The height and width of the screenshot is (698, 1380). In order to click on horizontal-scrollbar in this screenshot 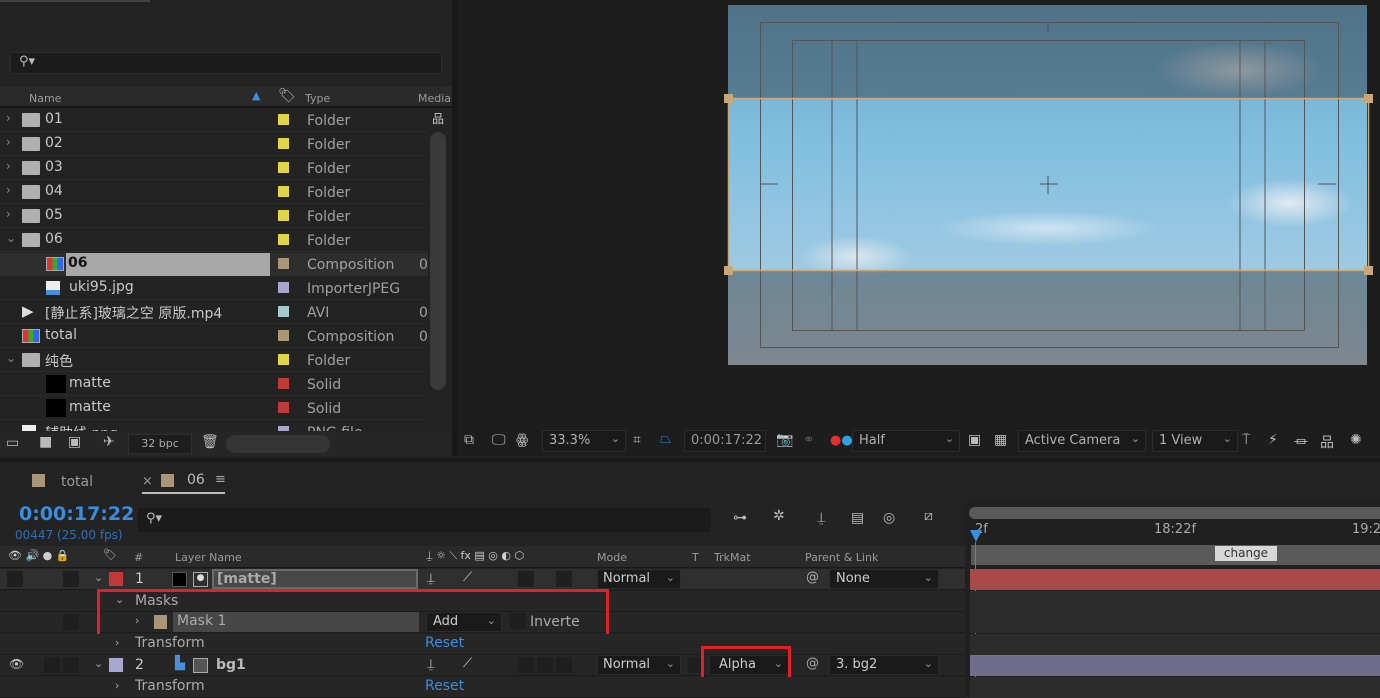, I will do `click(278, 444)`.